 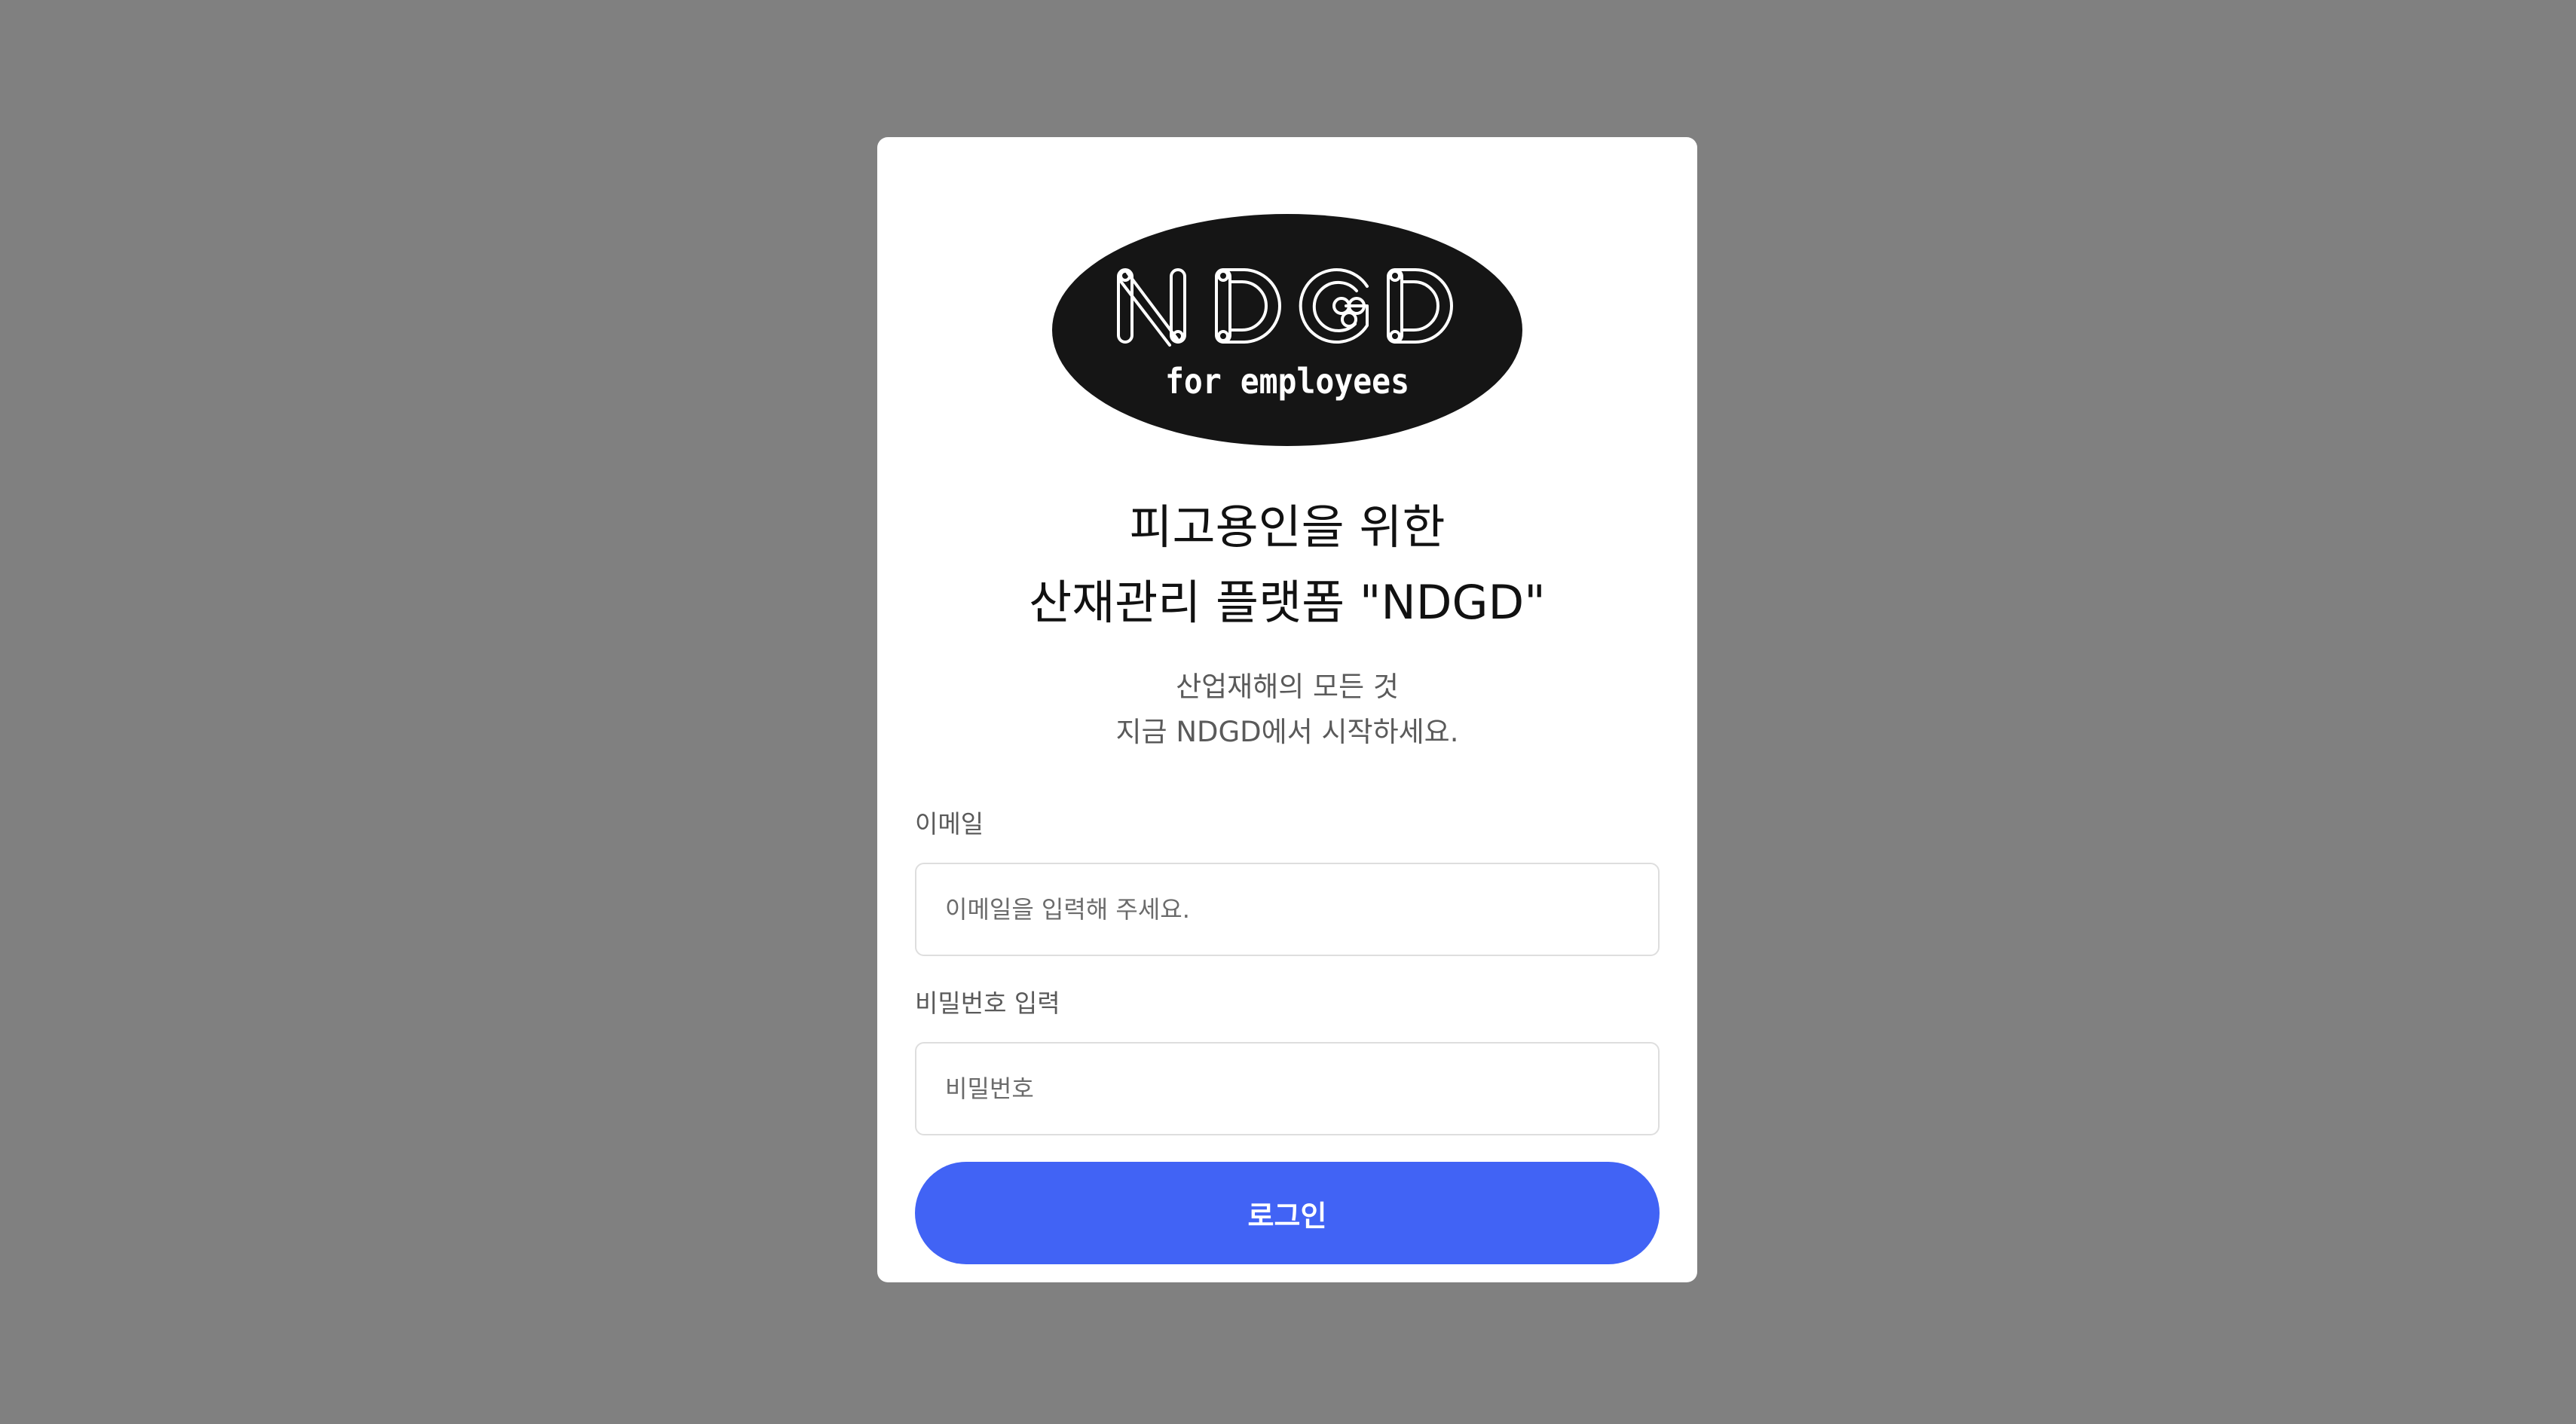 I want to click on logo-tagline: for employees, so click(x=1287, y=381).